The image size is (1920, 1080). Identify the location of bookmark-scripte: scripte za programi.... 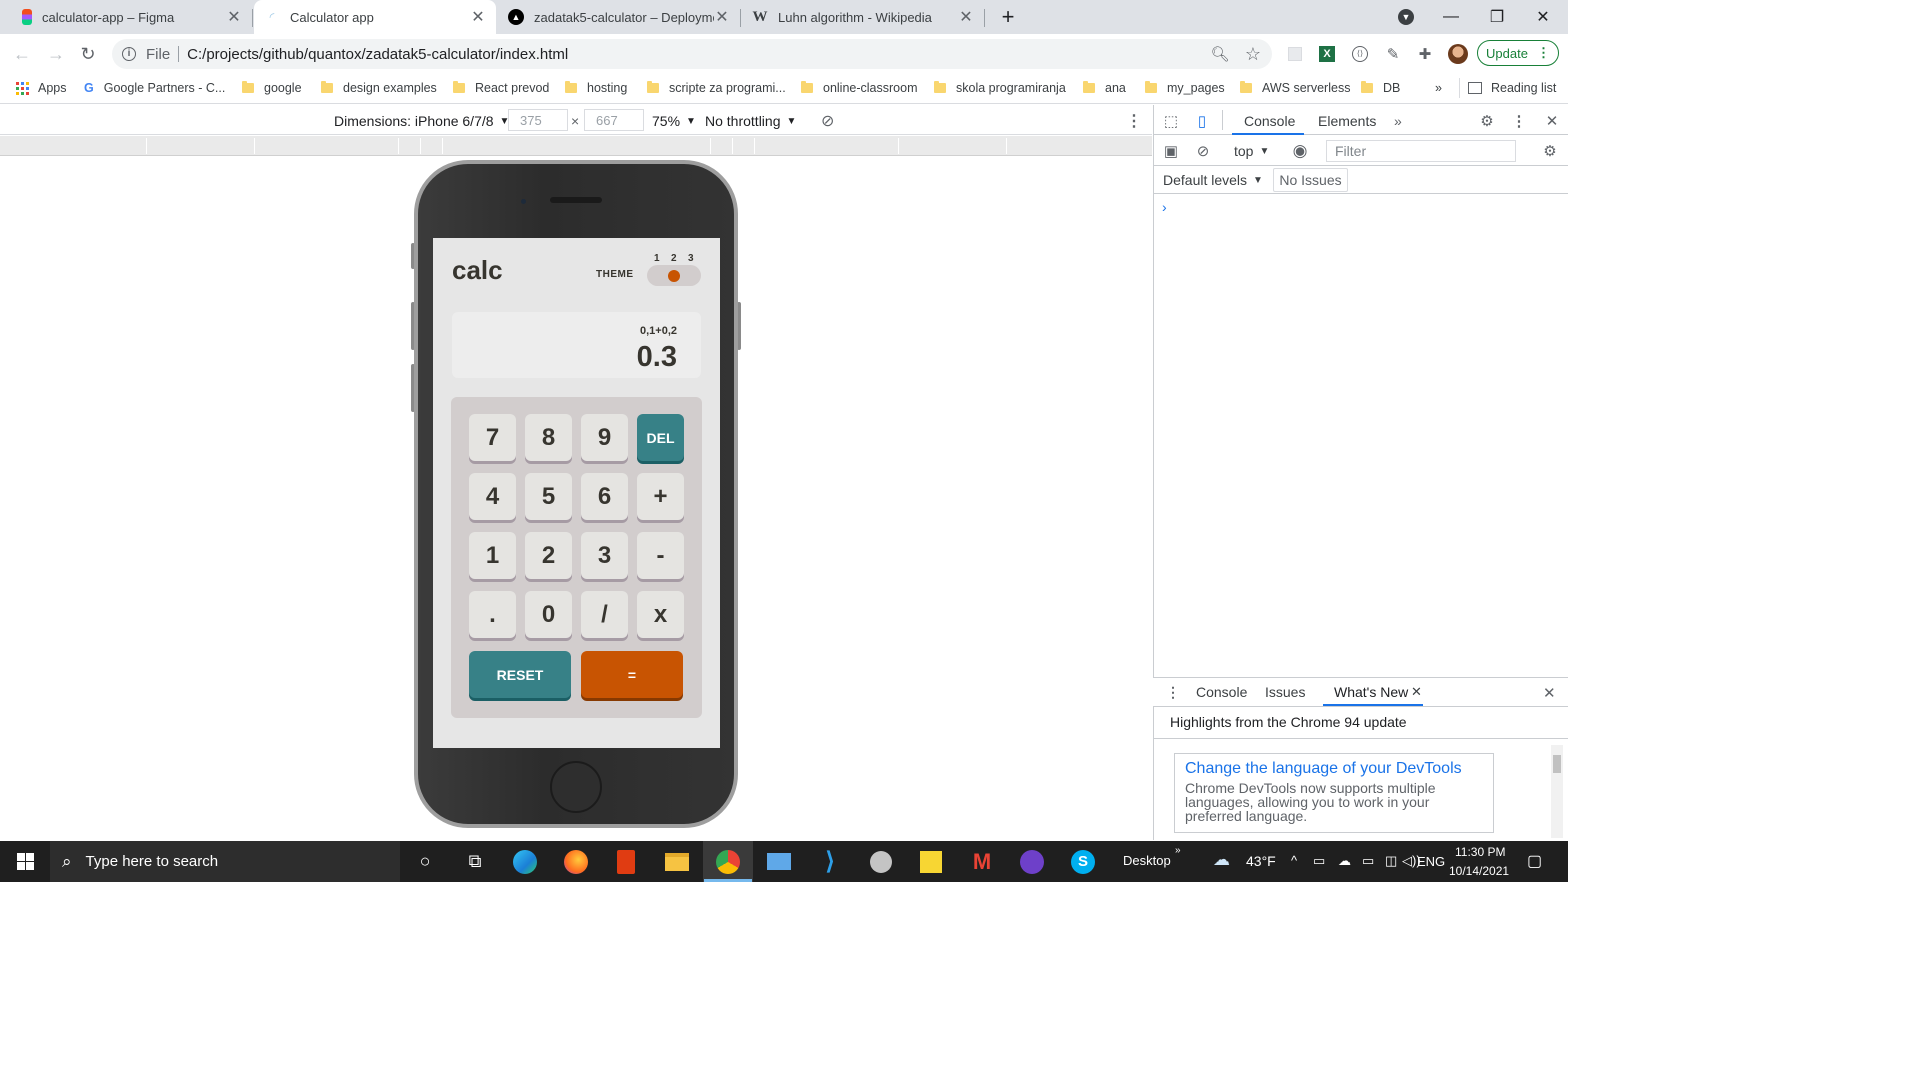
(716, 88).